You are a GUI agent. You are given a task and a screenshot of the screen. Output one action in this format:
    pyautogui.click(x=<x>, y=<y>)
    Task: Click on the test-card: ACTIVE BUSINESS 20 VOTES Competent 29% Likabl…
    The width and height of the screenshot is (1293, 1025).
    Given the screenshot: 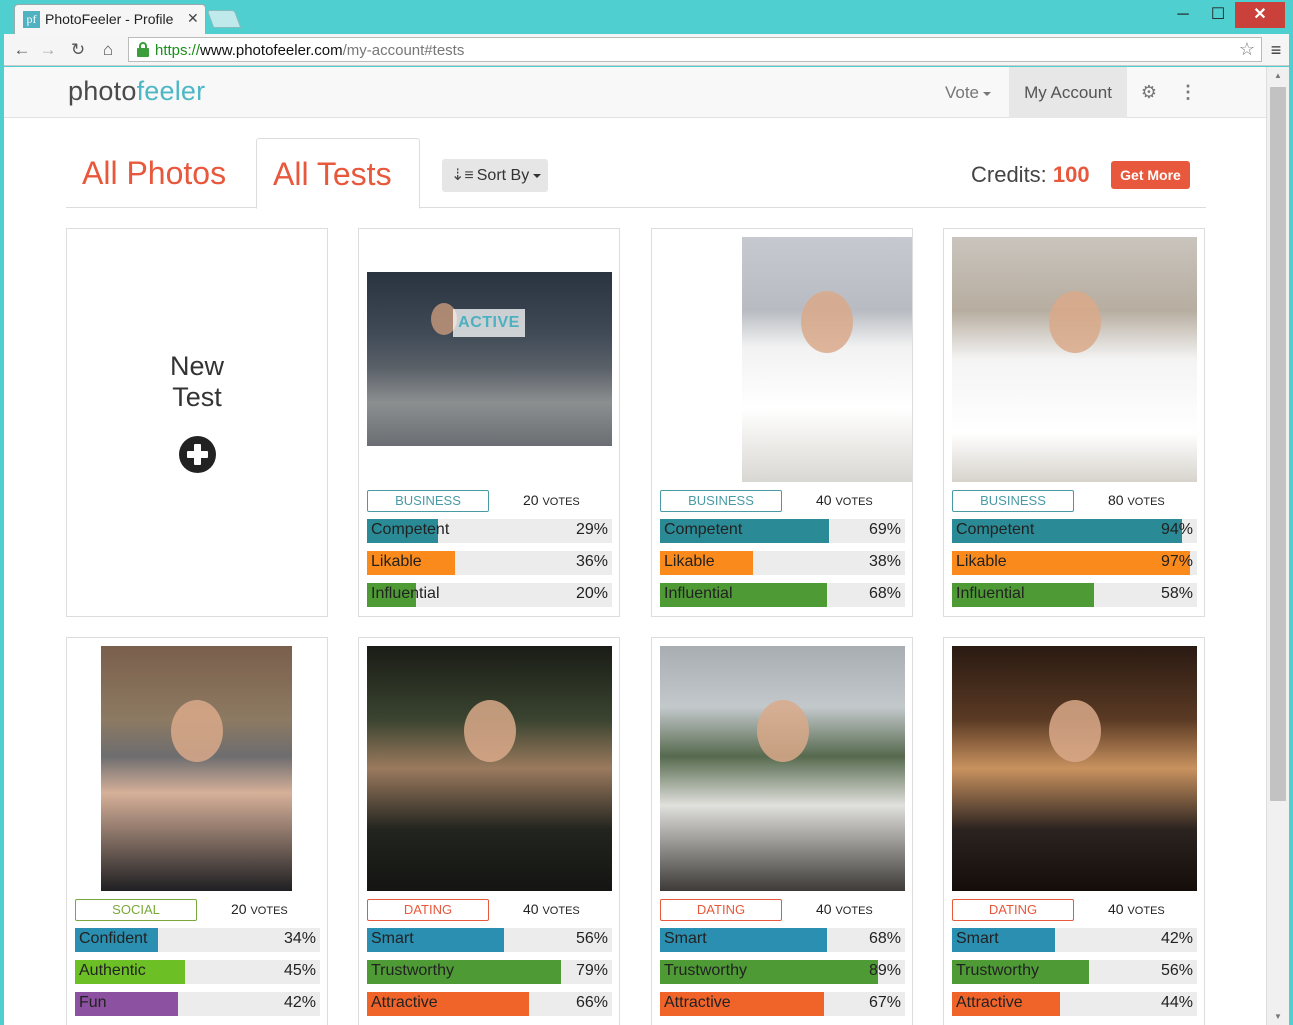 What is the action you would take?
    pyautogui.click(x=489, y=422)
    